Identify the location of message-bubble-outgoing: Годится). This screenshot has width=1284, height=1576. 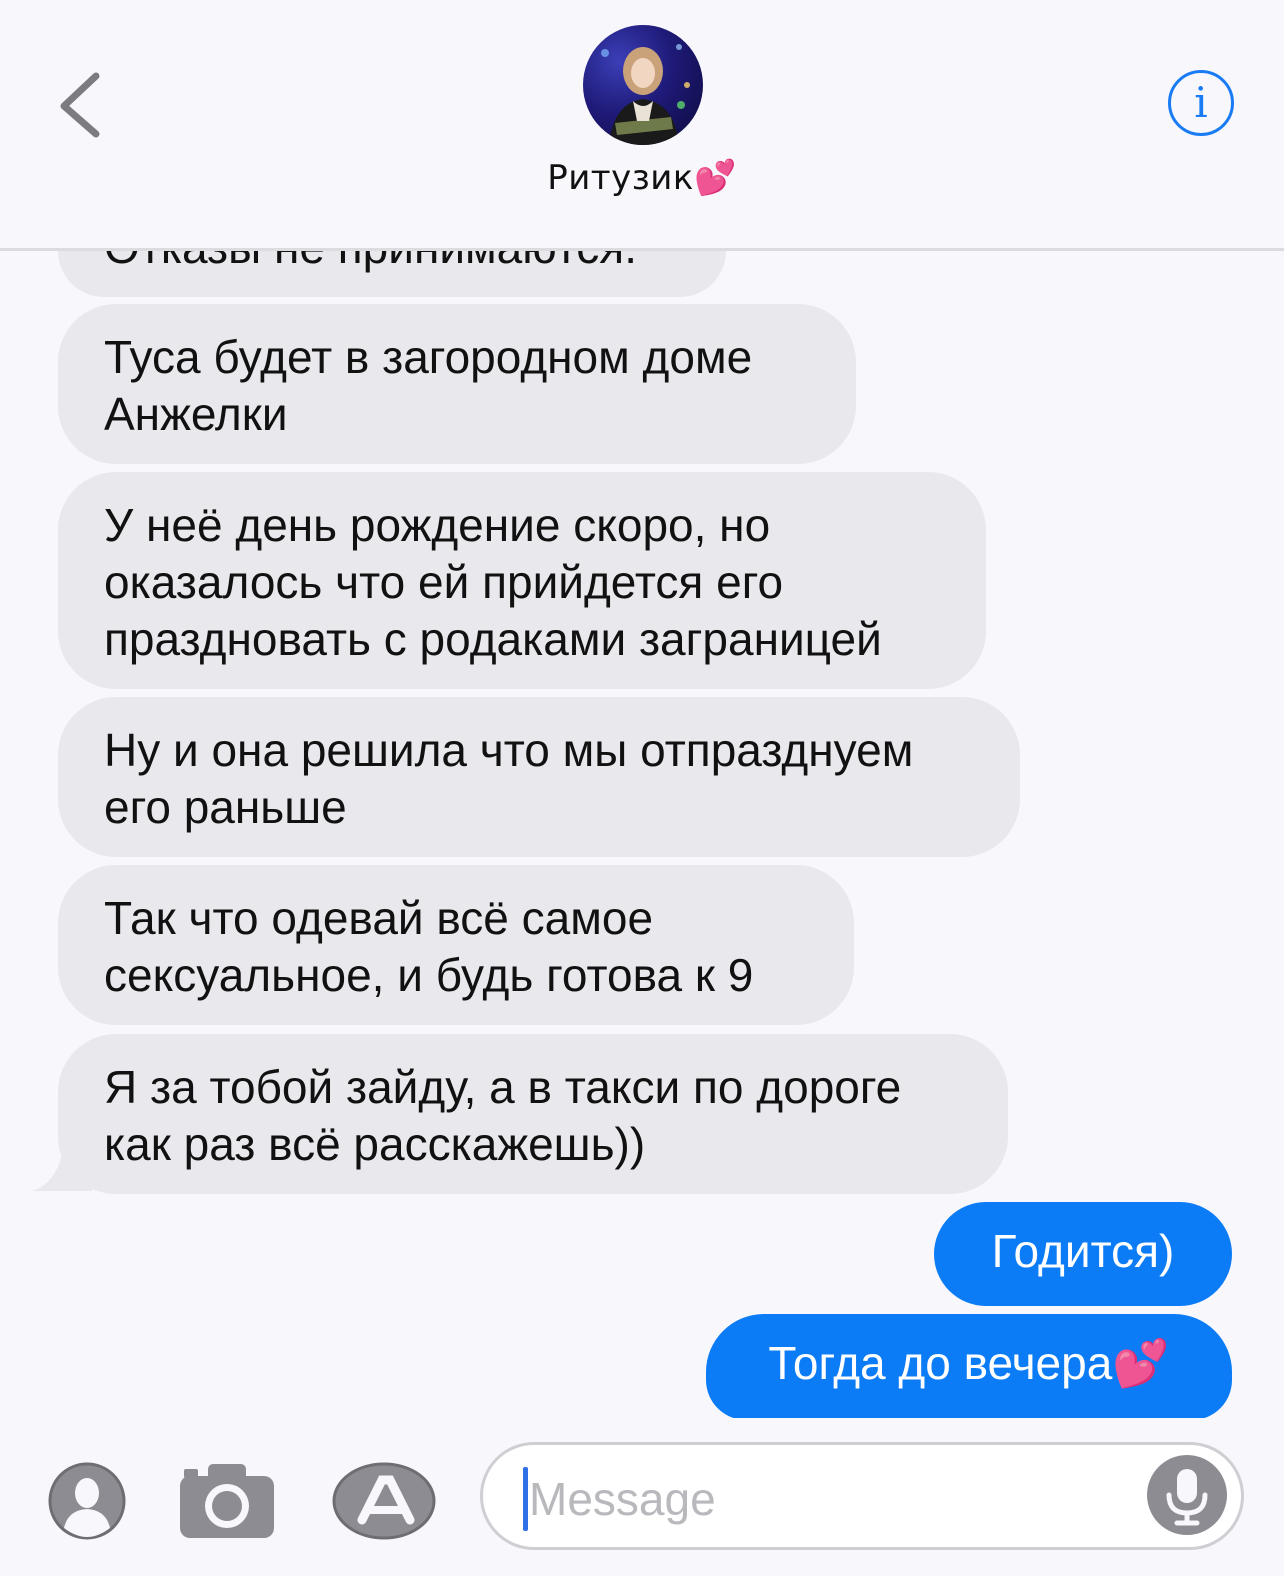
(1083, 1254).